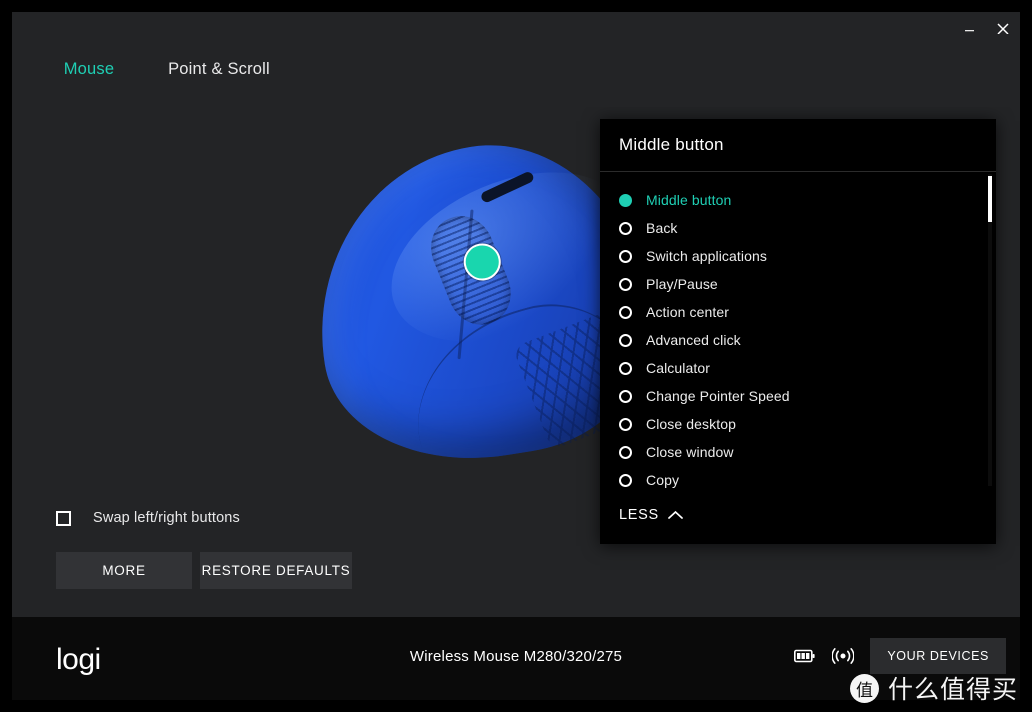  Describe the element at coordinates (688, 312) in the screenshot. I see `option-label: Action center` at that location.